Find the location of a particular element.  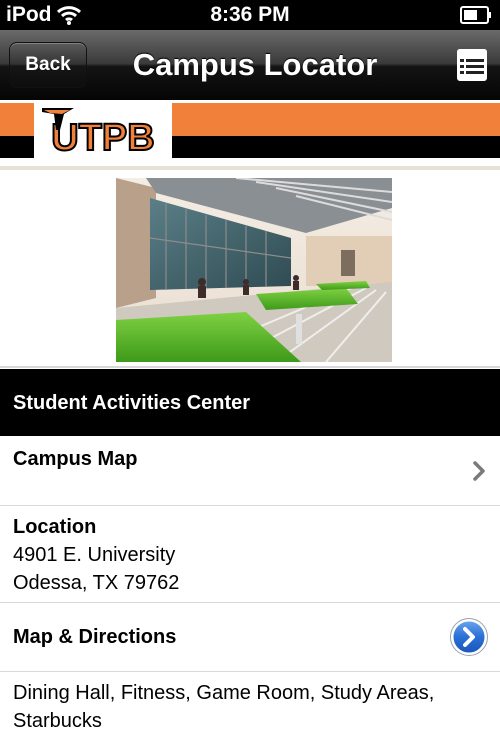

address-line-1: 4901 E. University is located at coordinates (94, 555).